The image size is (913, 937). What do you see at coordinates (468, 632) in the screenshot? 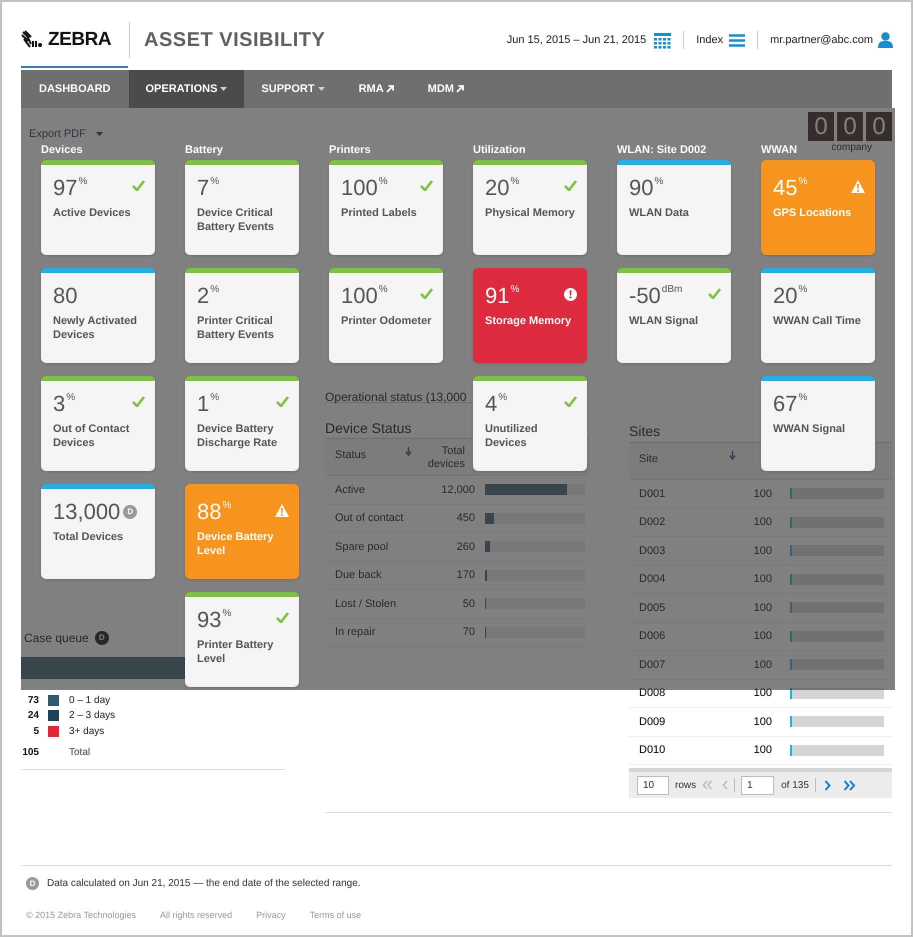
I see `table-cell-text: 70` at bounding box center [468, 632].